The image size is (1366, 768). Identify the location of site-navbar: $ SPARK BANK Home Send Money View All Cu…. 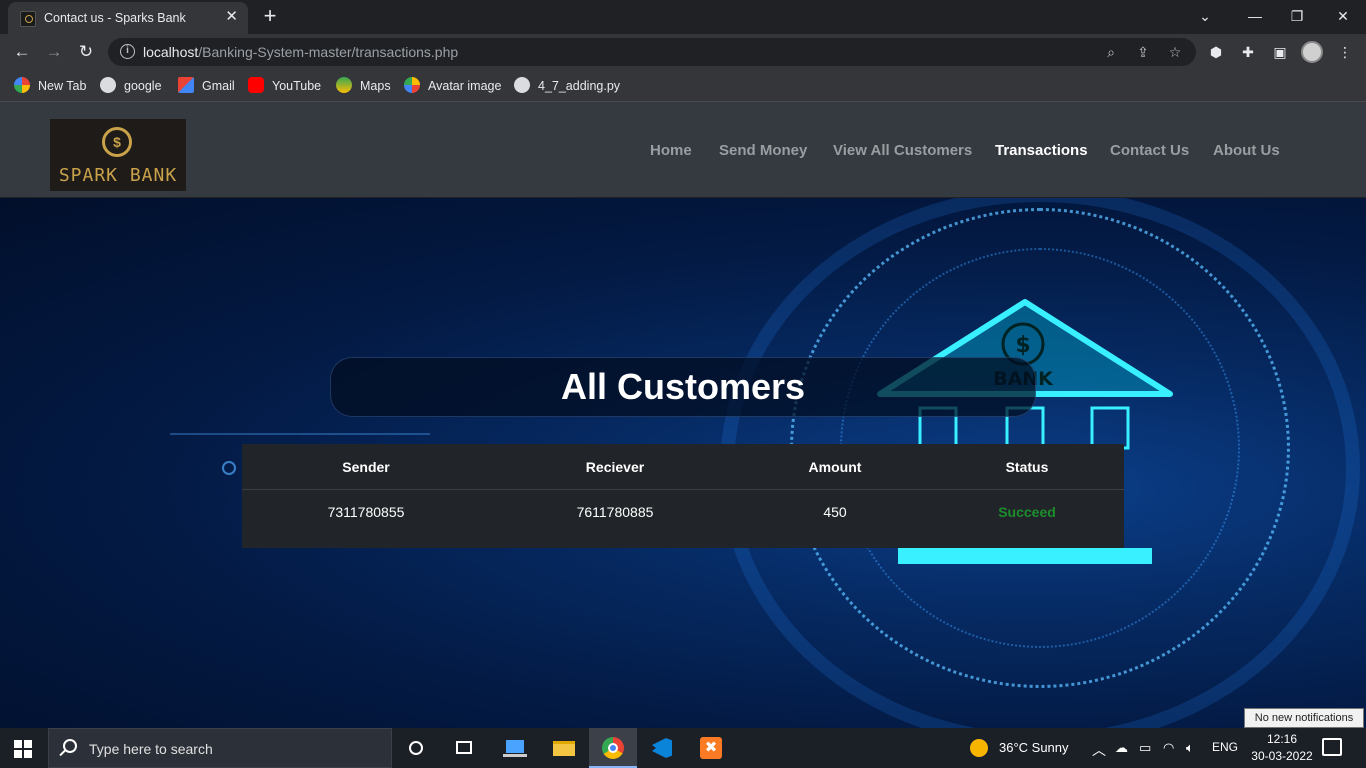
(683, 150).